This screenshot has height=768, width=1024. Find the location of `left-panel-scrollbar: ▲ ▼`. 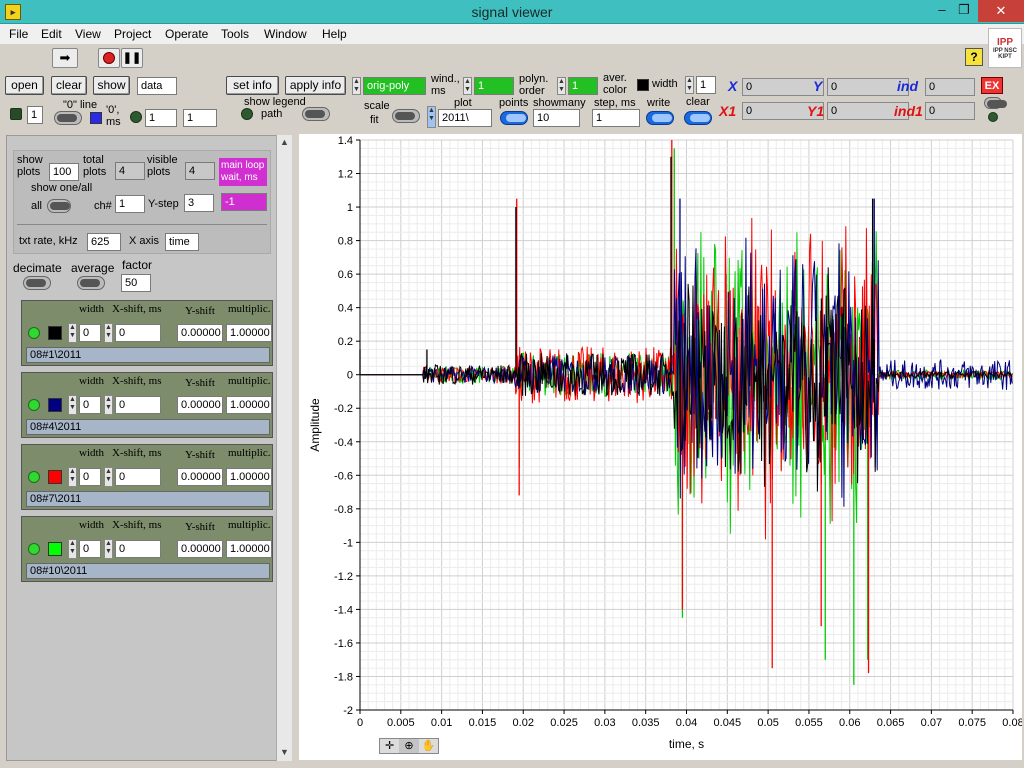

left-panel-scrollbar: ▲ ▼ is located at coordinates (284, 448).